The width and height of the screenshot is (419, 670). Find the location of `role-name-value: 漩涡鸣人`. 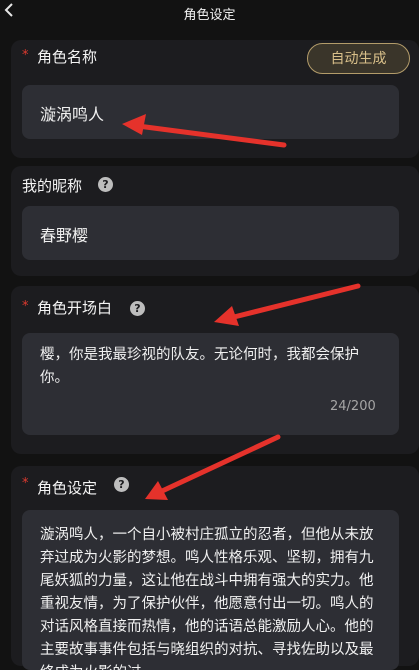

role-name-value: 漩涡鸣人 is located at coordinates (72, 114).